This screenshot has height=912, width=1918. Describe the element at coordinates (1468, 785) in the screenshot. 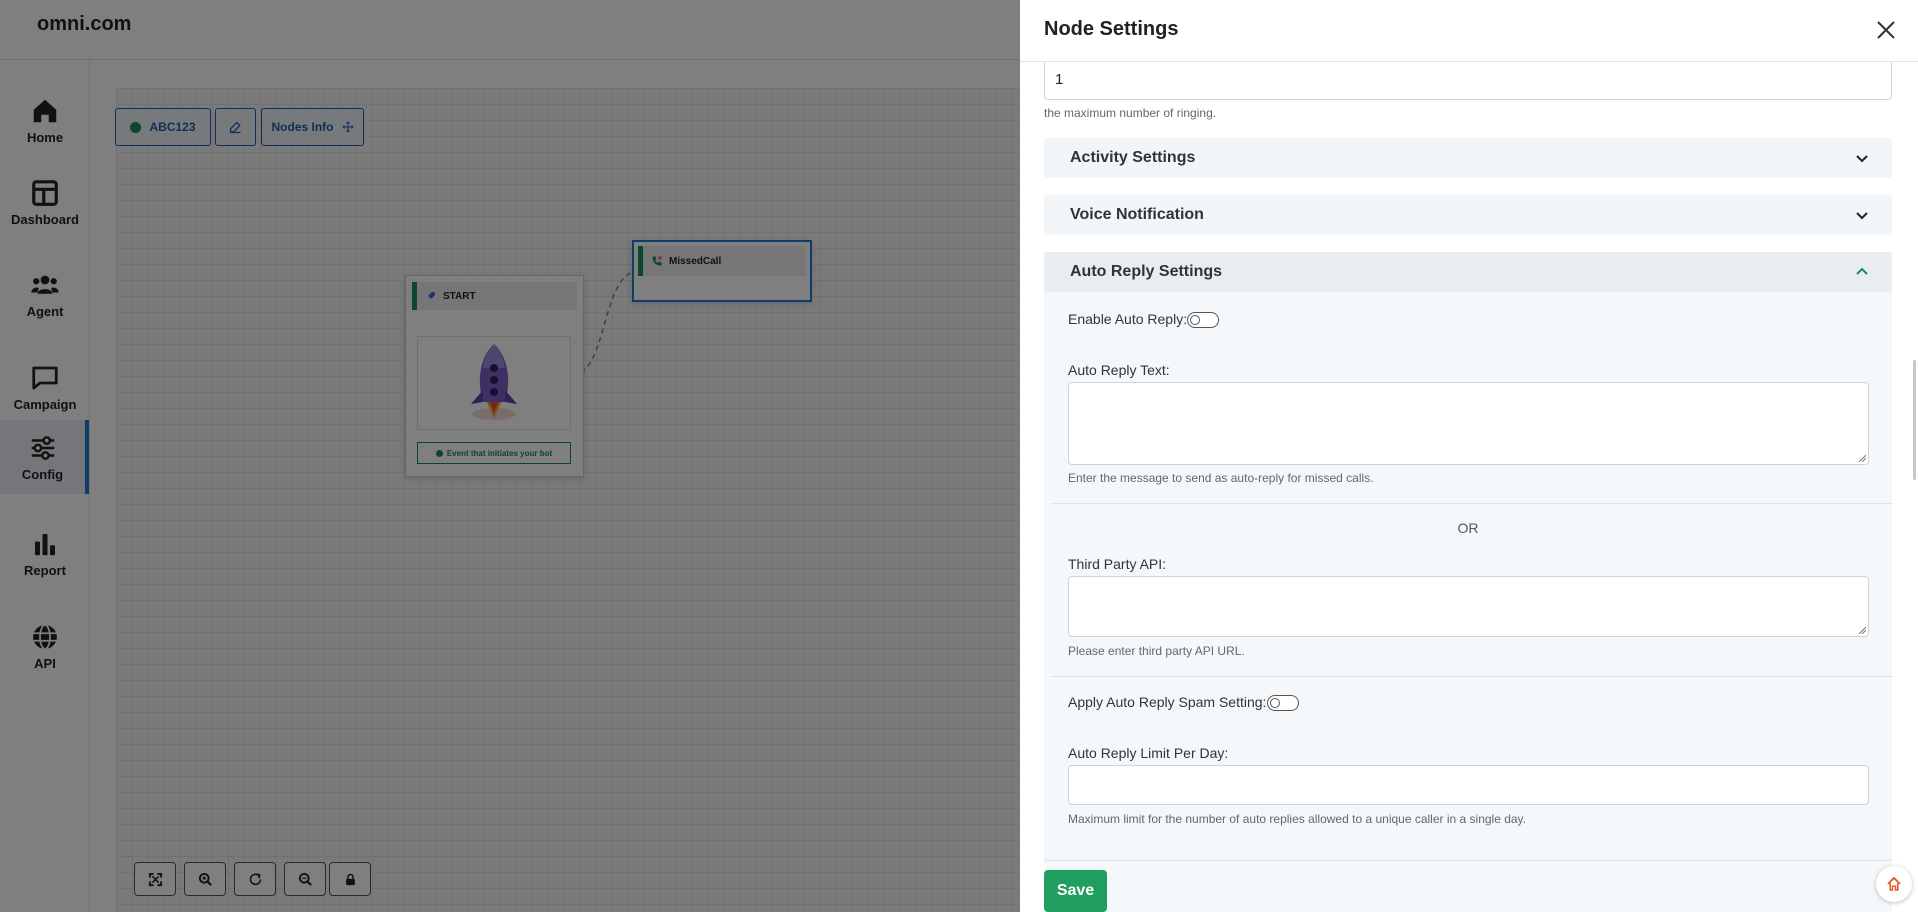

I see `limit-per-day-input` at that location.